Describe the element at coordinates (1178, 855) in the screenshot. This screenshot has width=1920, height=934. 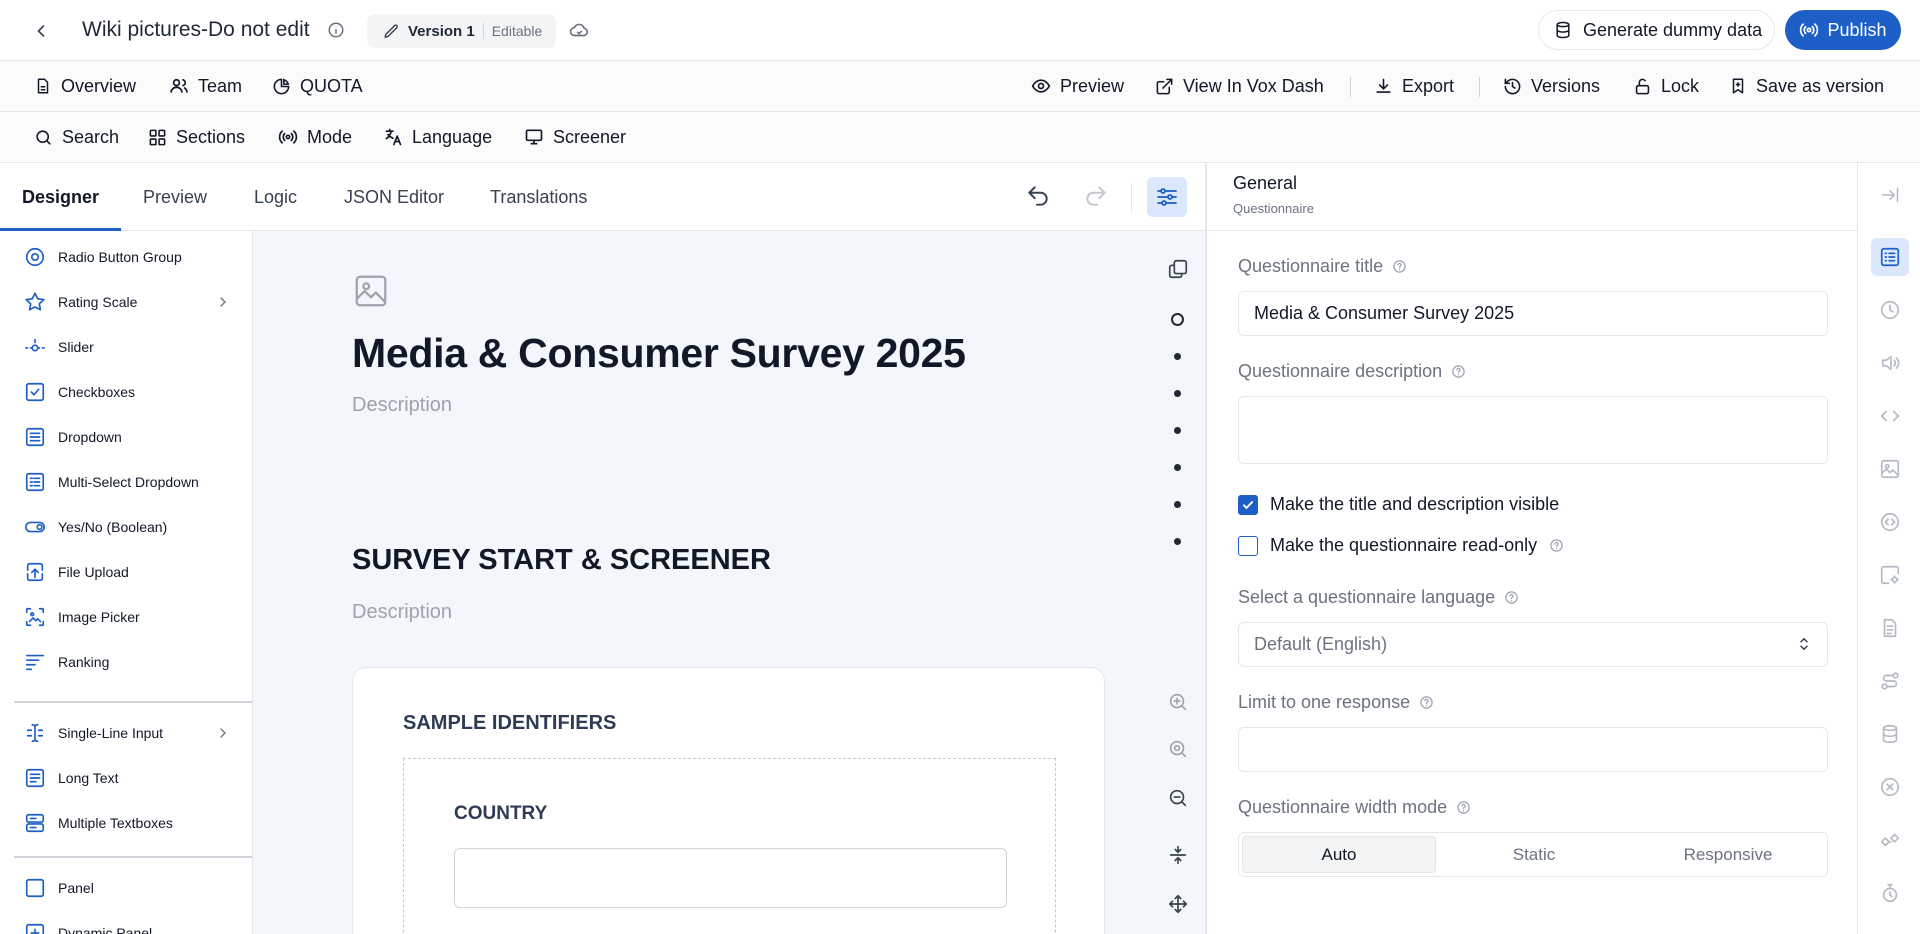
I see `collapse-all-button` at that location.